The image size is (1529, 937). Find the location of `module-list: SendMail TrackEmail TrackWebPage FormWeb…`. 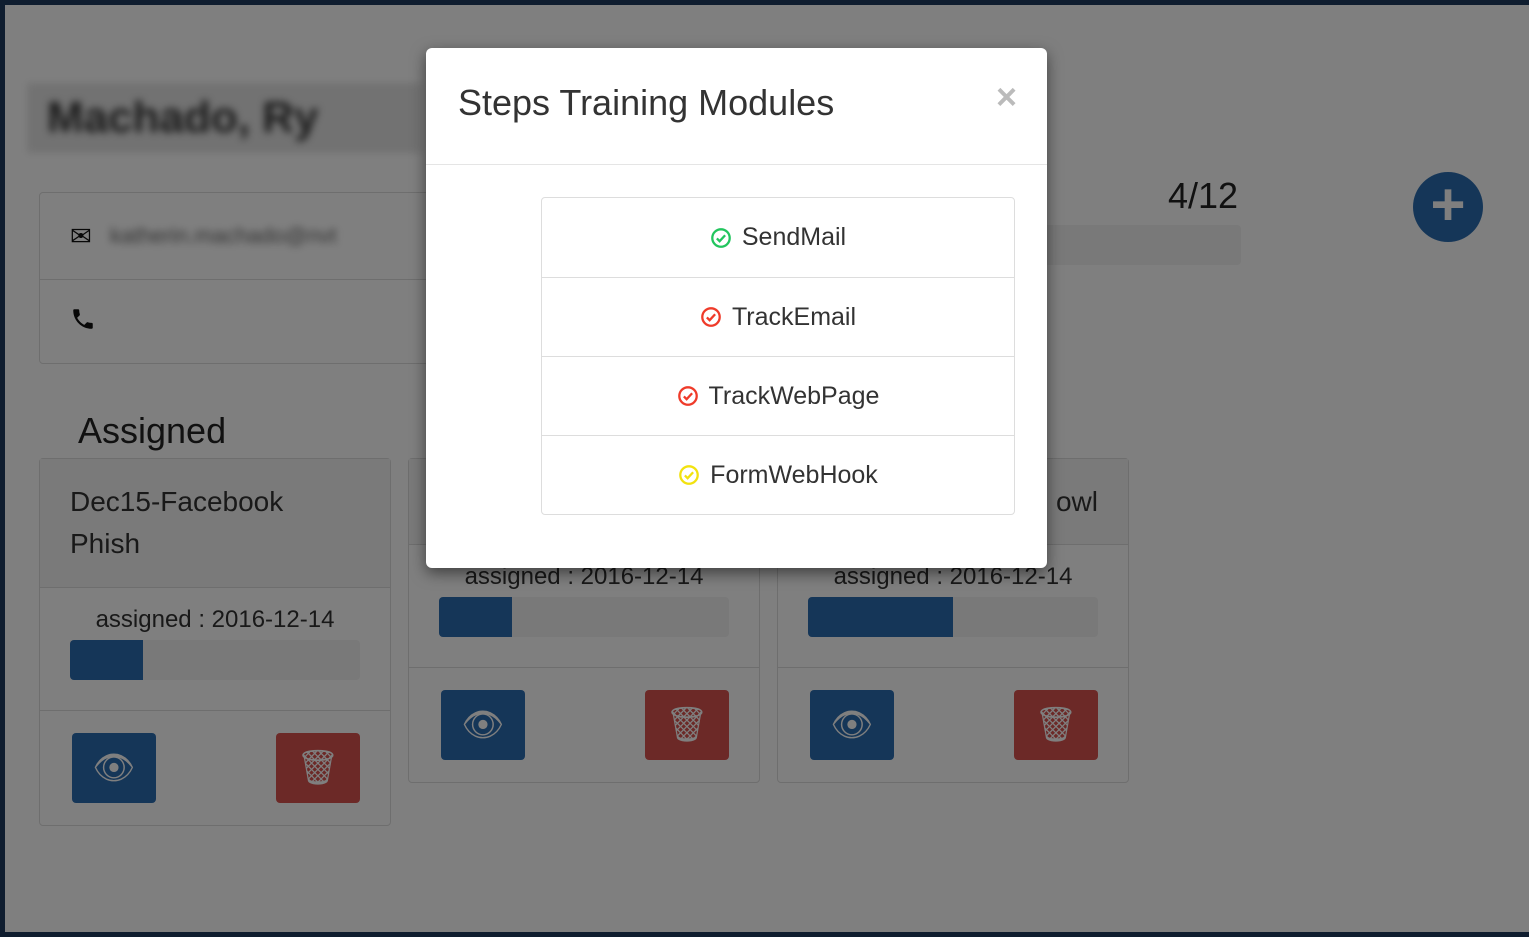

module-list: SendMail TrackEmail TrackWebPage FormWeb… is located at coordinates (778, 356).